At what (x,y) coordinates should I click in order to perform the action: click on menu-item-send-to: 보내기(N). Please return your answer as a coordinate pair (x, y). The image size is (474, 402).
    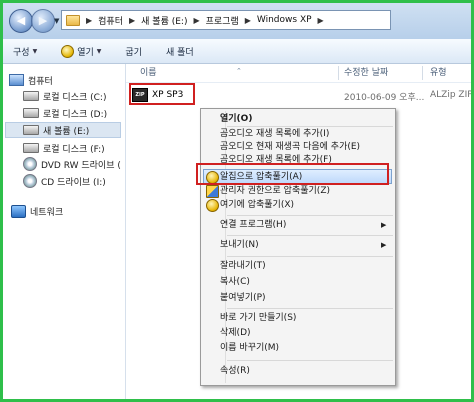
    Looking at the image, I should click on (239, 245).